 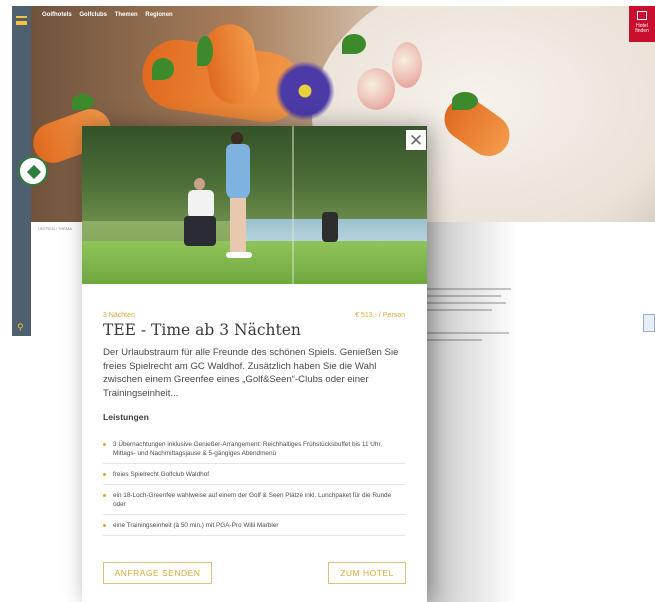 What do you see at coordinates (642, 15) in the screenshot?
I see `hotel-house-icon` at bounding box center [642, 15].